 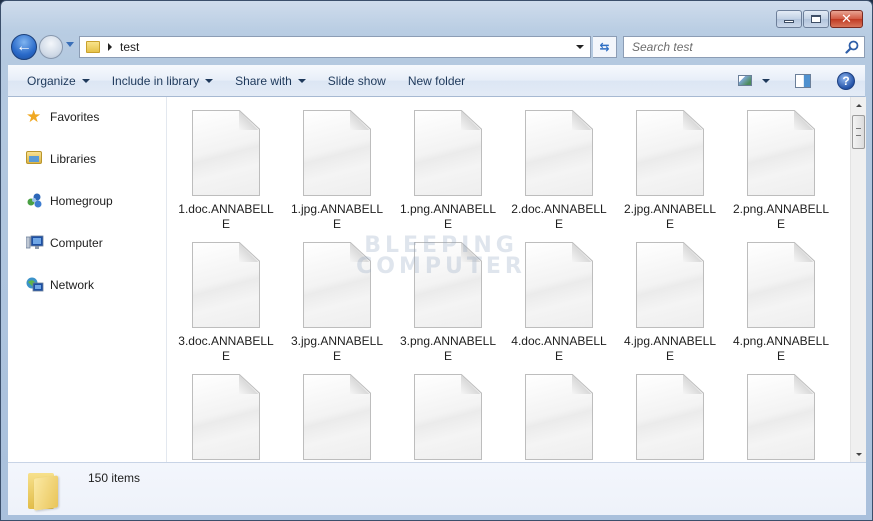 I want to click on toolbar-right-group: ?, so click(x=801, y=80).